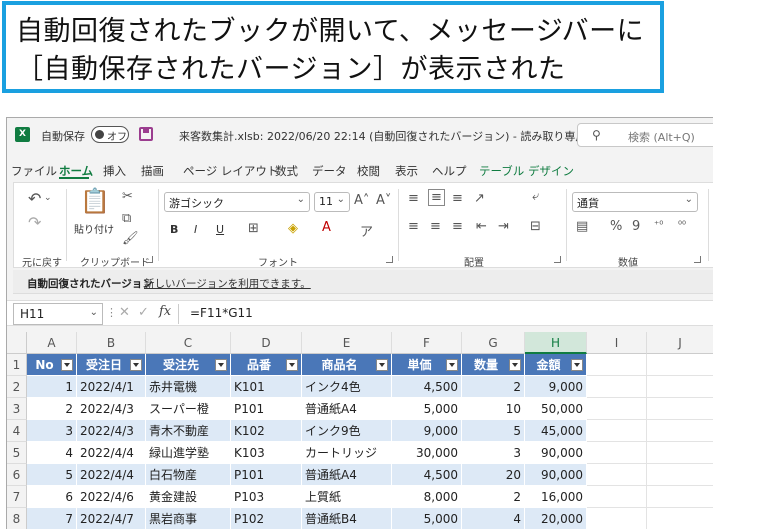 The width and height of the screenshot is (783, 529). What do you see at coordinates (347, 453) in the screenshot?
I see `table-cell: カートリッジ` at bounding box center [347, 453].